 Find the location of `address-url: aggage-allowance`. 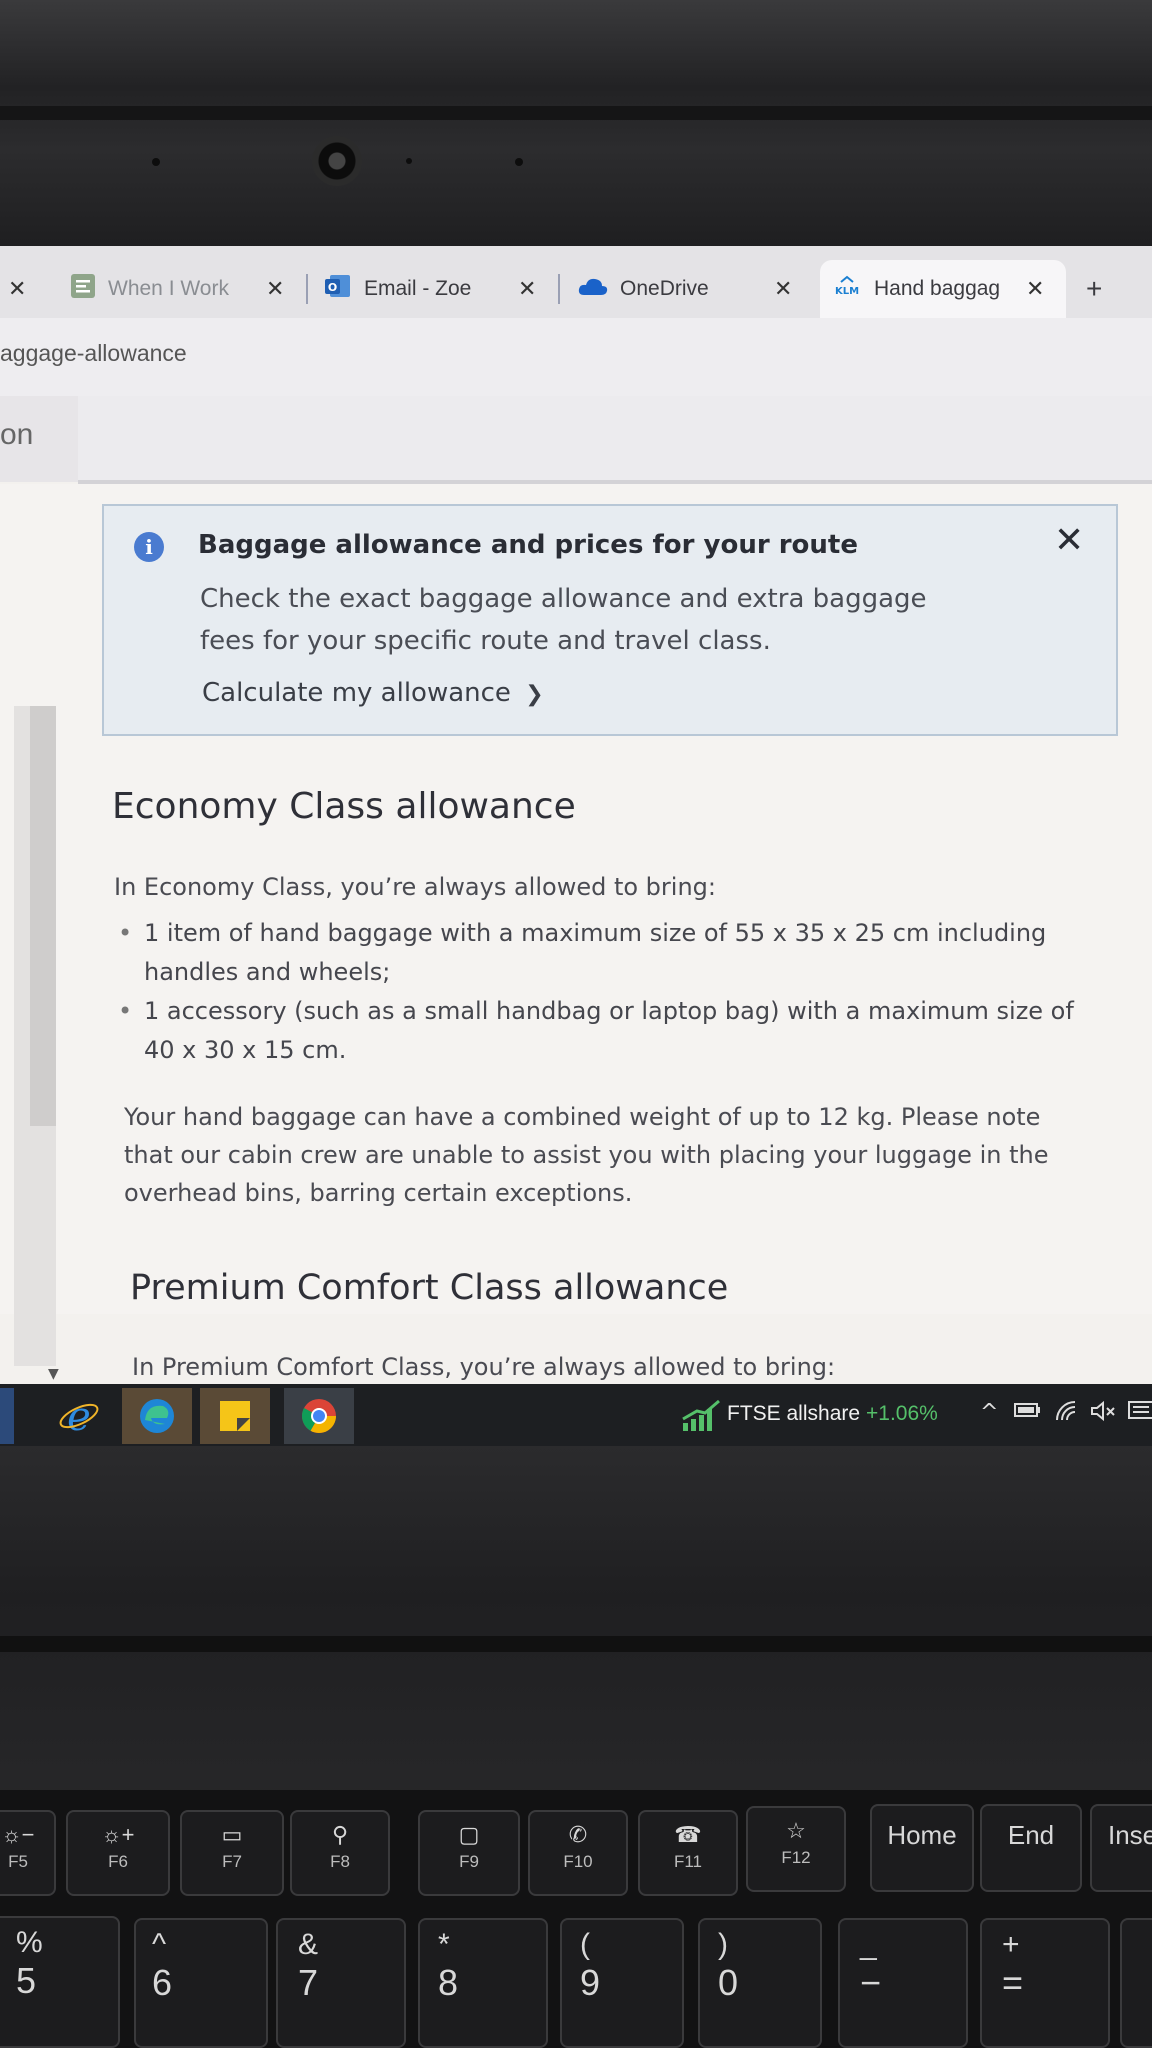

address-url: aggage-allowance is located at coordinates (93, 353).